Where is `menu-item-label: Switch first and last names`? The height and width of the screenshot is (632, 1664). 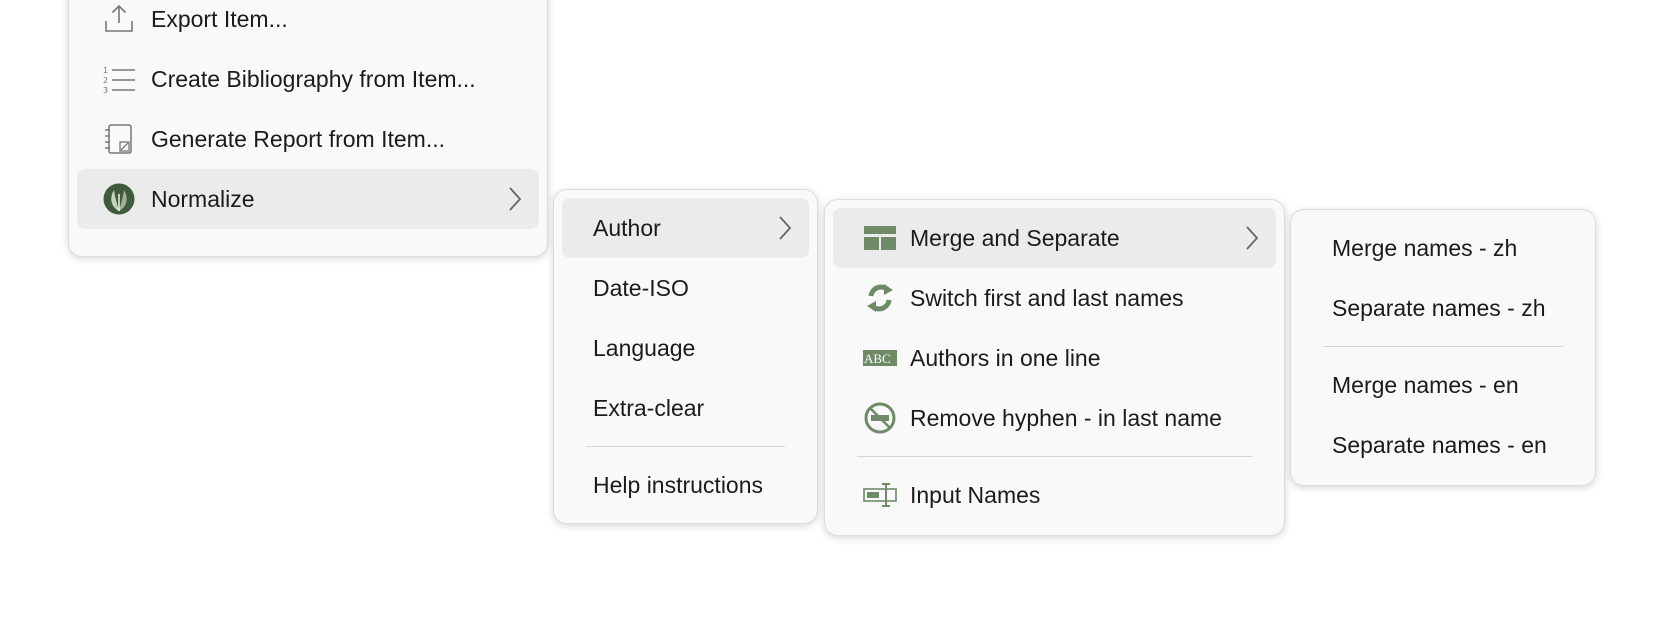
menu-item-label: Switch first and last names is located at coordinates (1047, 297).